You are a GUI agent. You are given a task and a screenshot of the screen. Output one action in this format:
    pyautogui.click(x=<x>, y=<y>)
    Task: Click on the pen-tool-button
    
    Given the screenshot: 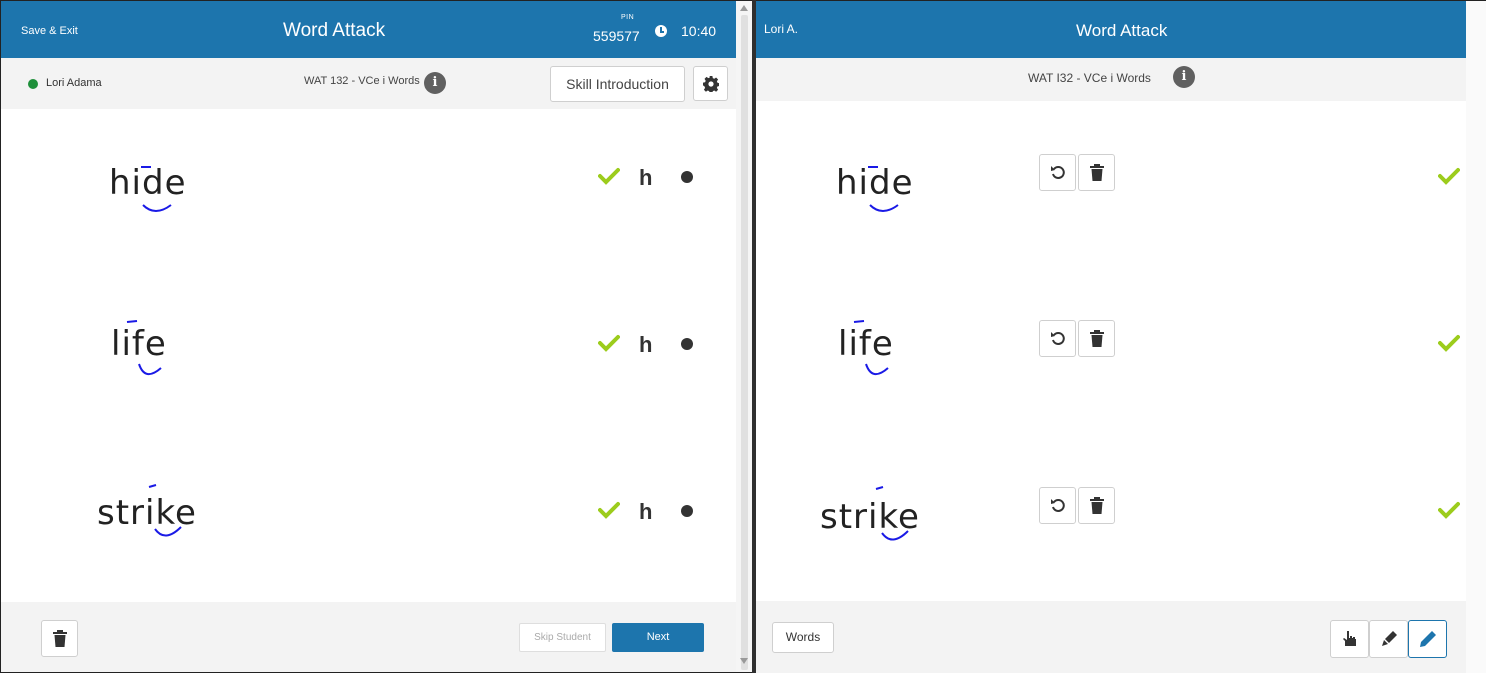 What is the action you would take?
    pyautogui.click(x=1427, y=639)
    